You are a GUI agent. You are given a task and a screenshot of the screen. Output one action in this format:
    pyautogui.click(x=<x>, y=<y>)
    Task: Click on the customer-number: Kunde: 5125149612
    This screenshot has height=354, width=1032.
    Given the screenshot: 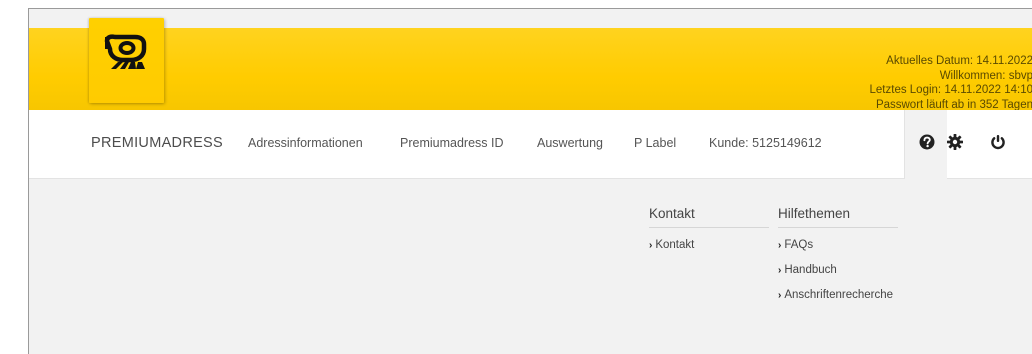 What is the action you would take?
    pyautogui.click(x=765, y=143)
    